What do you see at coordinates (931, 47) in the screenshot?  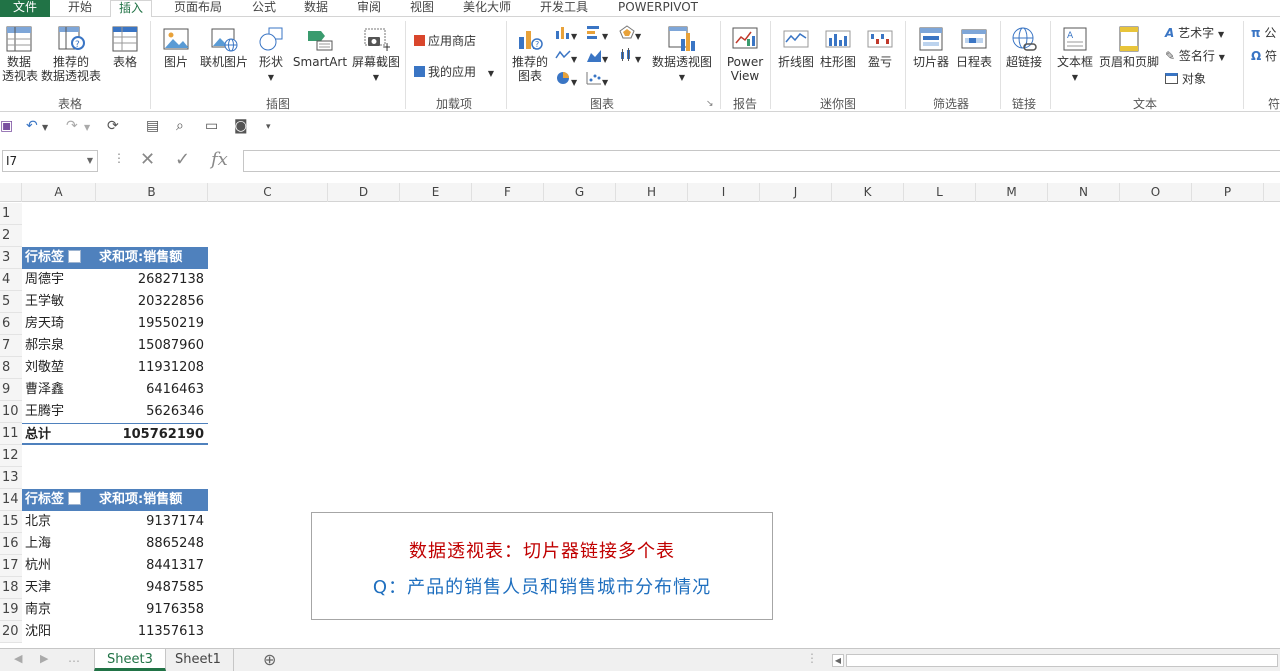 I see `slicer-button: 切片器` at bounding box center [931, 47].